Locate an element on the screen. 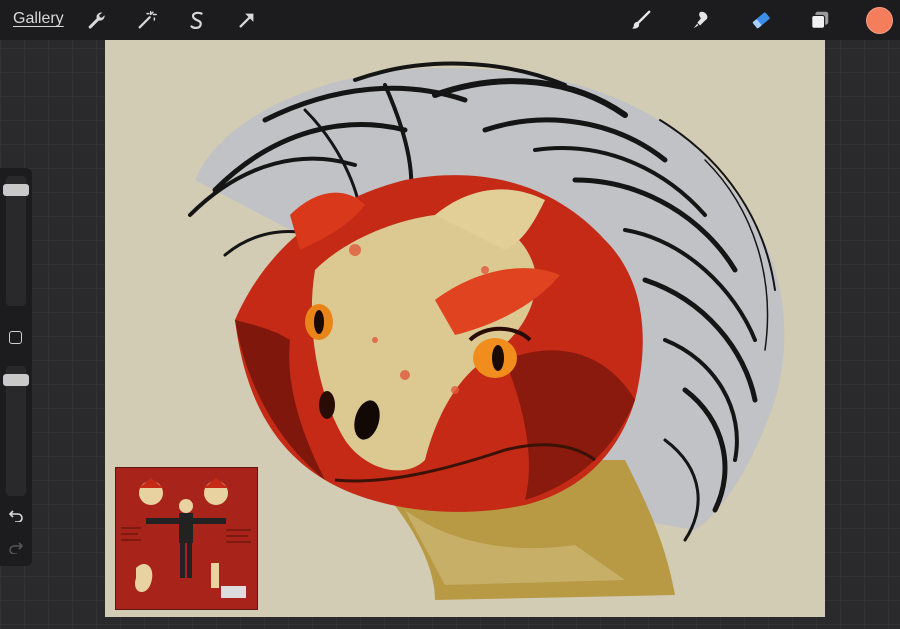 Image resolution: width=900 pixels, height=629 pixels. left-sidebar is located at coordinates (16, 367).